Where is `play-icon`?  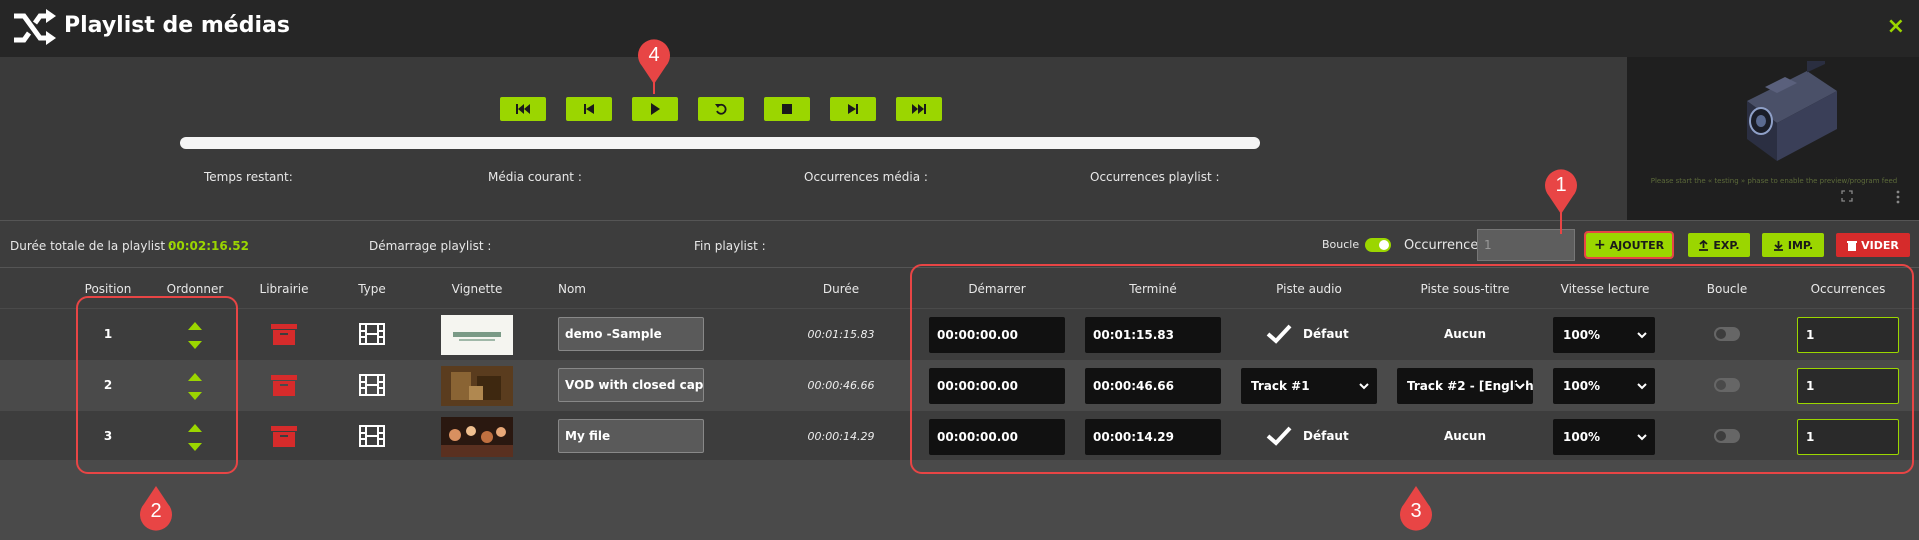 play-icon is located at coordinates (655, 109).